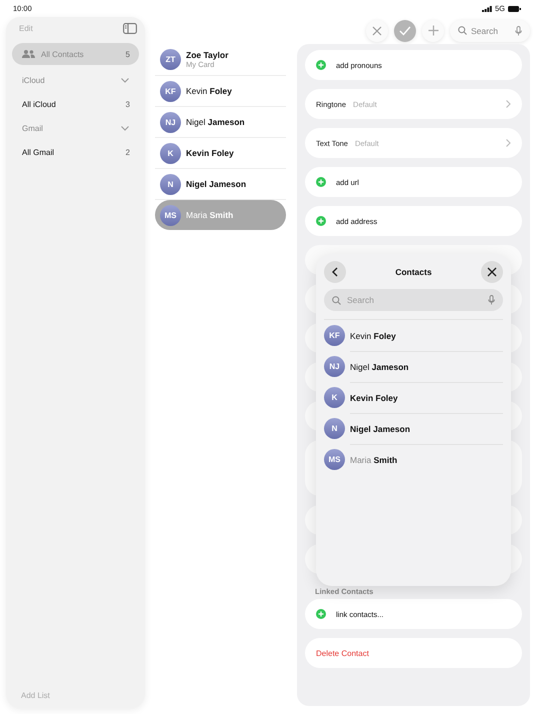 Image resolution: width=535 pixels, height=714 pixels. I want to click on signal-icon, so click(487, 9).